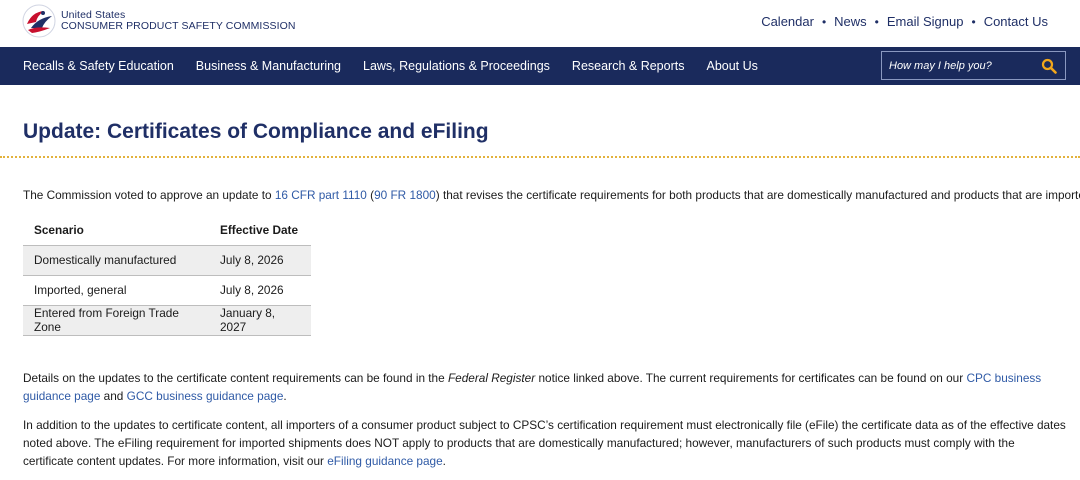 The image size is (1080, 480). I want to click on nav-research-reports: Research & Reports, so click(628, 66).